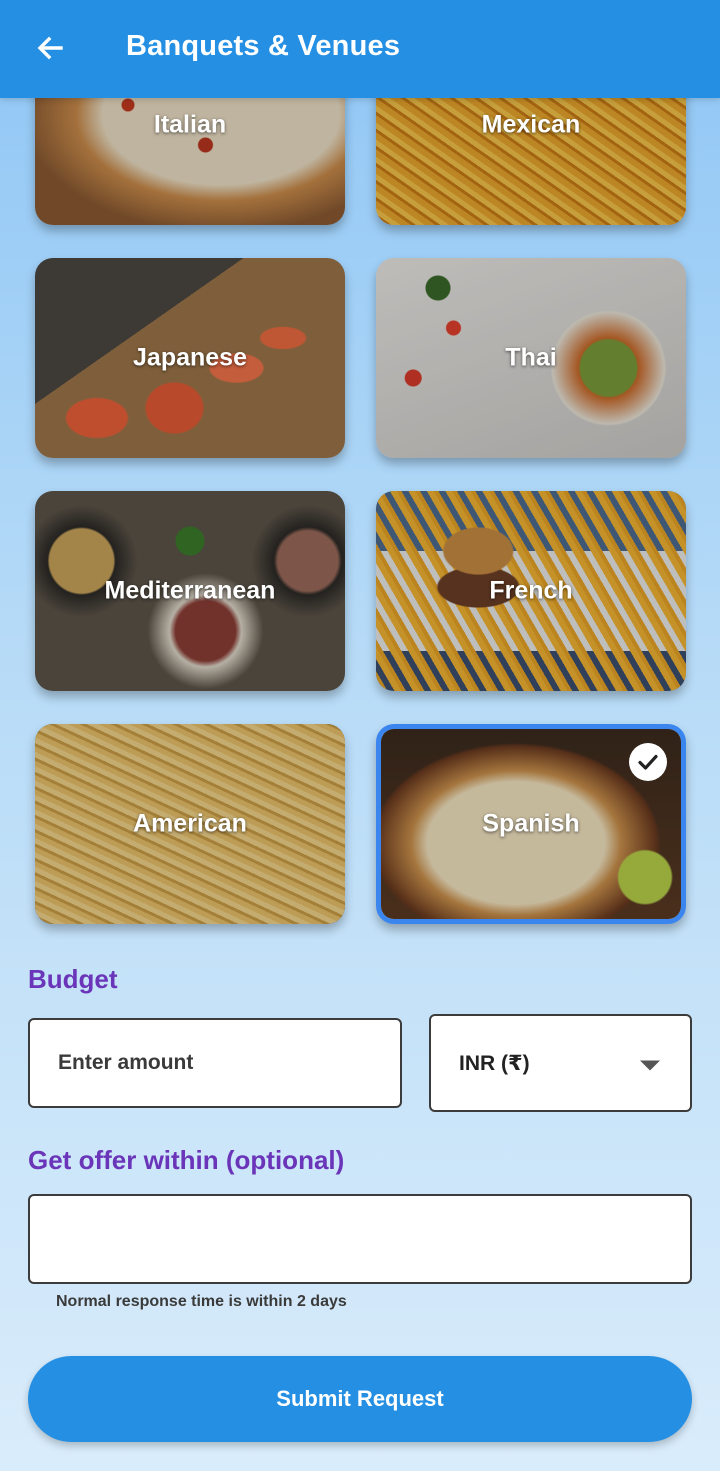 The width and height of the screenshot is (720, 1471). Describe the element at coordinates (73, 979) in the screenshot. I see `budget-label: Budget` at that location.